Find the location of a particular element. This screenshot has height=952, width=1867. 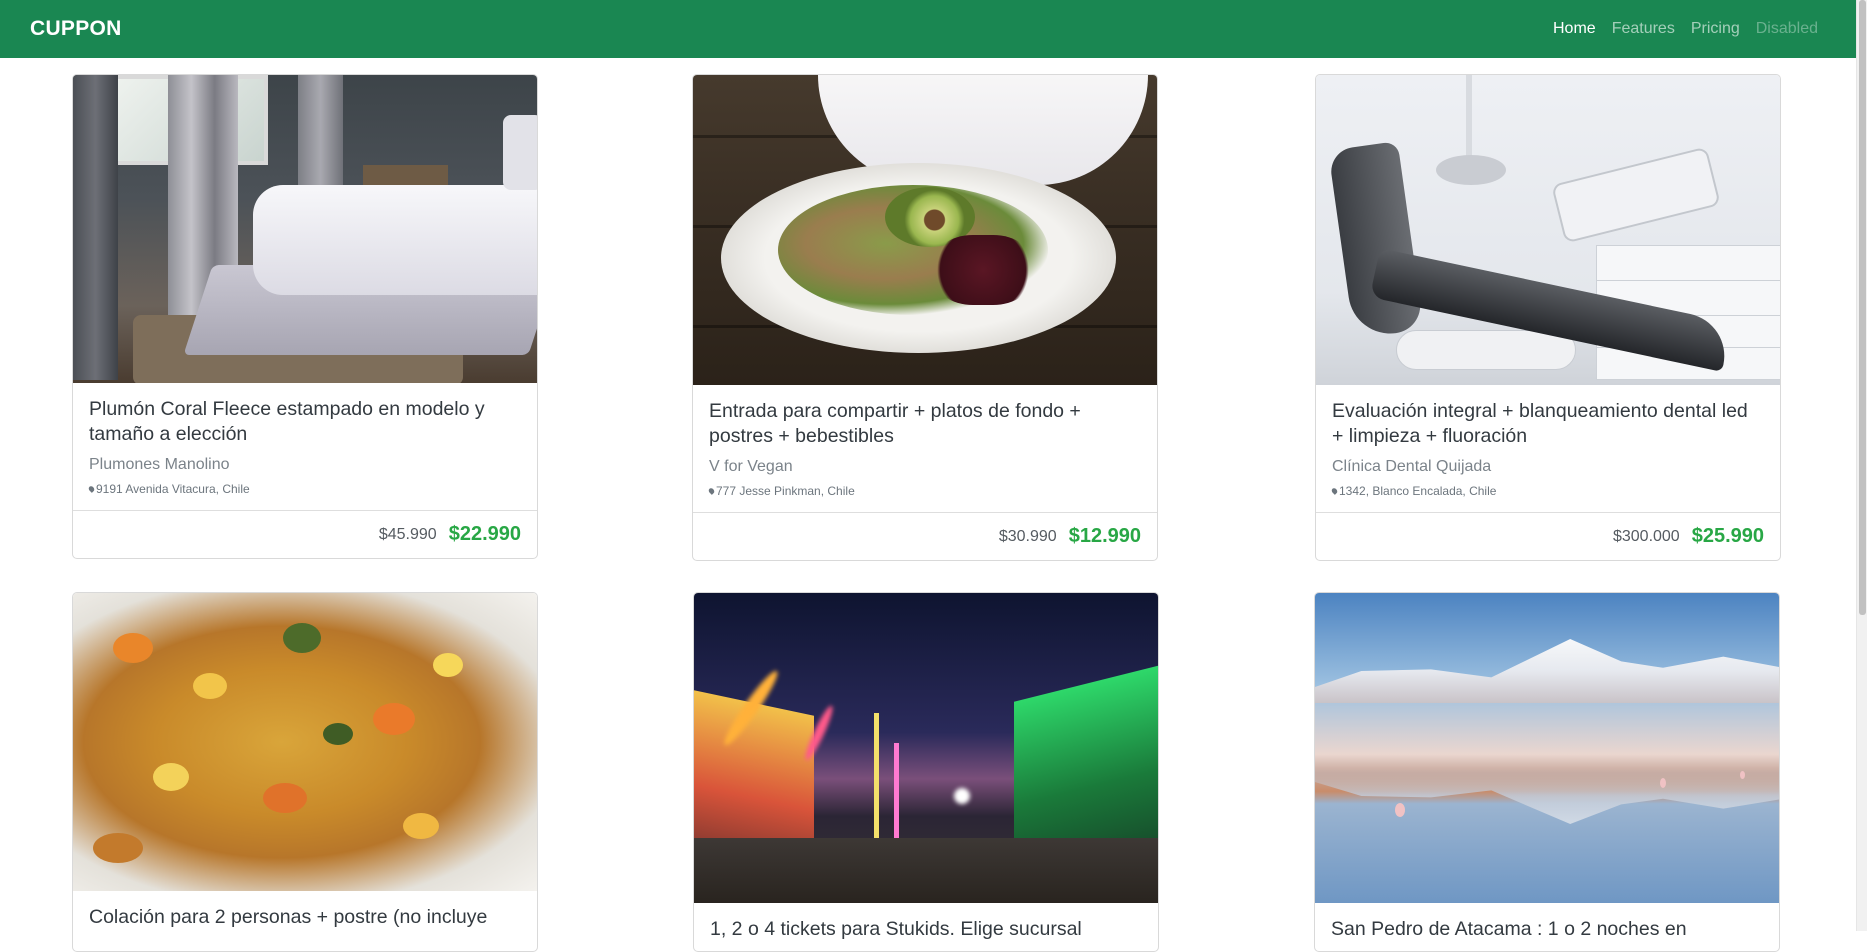

nav-links: Home Features Pricing Disabled is located at coordinates (1685, 29).